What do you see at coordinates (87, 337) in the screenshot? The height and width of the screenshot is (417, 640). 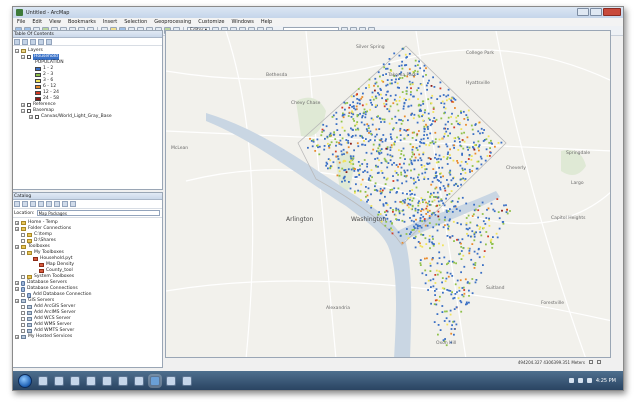 I see `catalog-item: + My Hosted Services` at bounding box center [87, 337].